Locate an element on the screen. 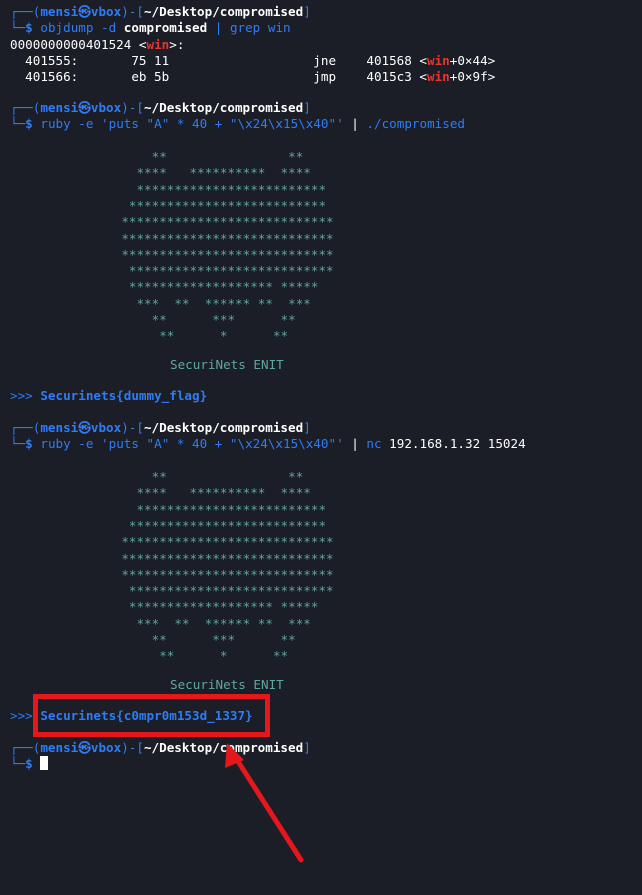 This screenshot has width=642, height=895. red-arrow-annotation is located at coordinates (264, 803).